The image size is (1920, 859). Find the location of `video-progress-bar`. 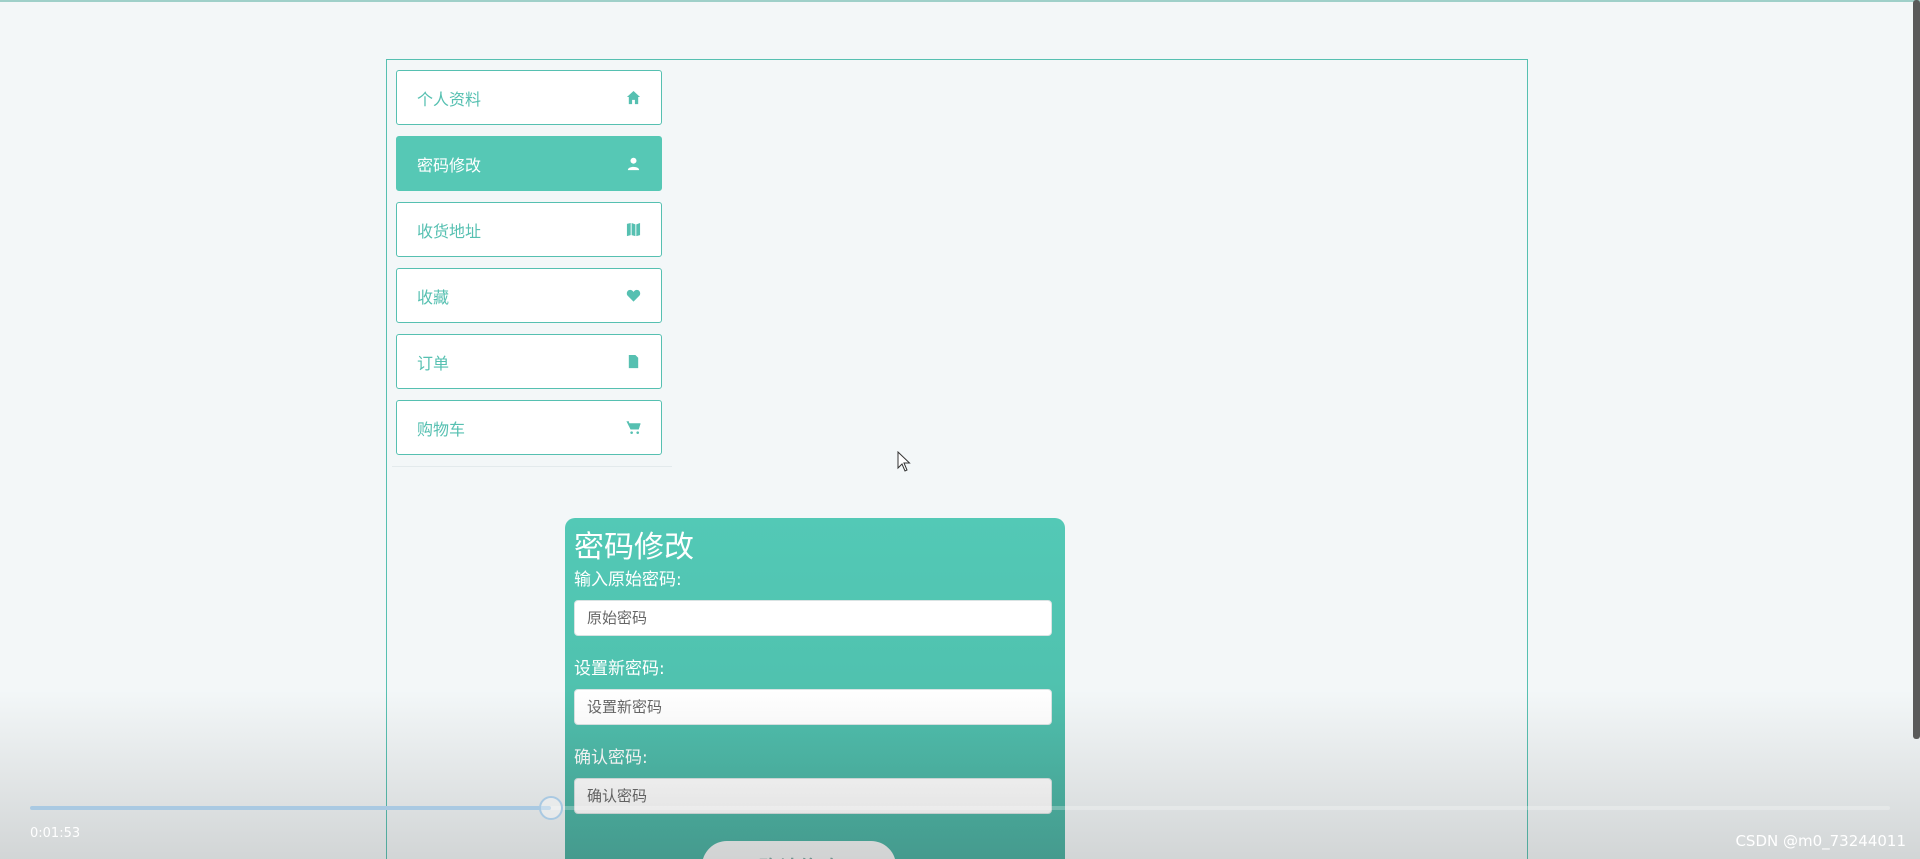

video-progress-bar is located at coordinates (960, 808).